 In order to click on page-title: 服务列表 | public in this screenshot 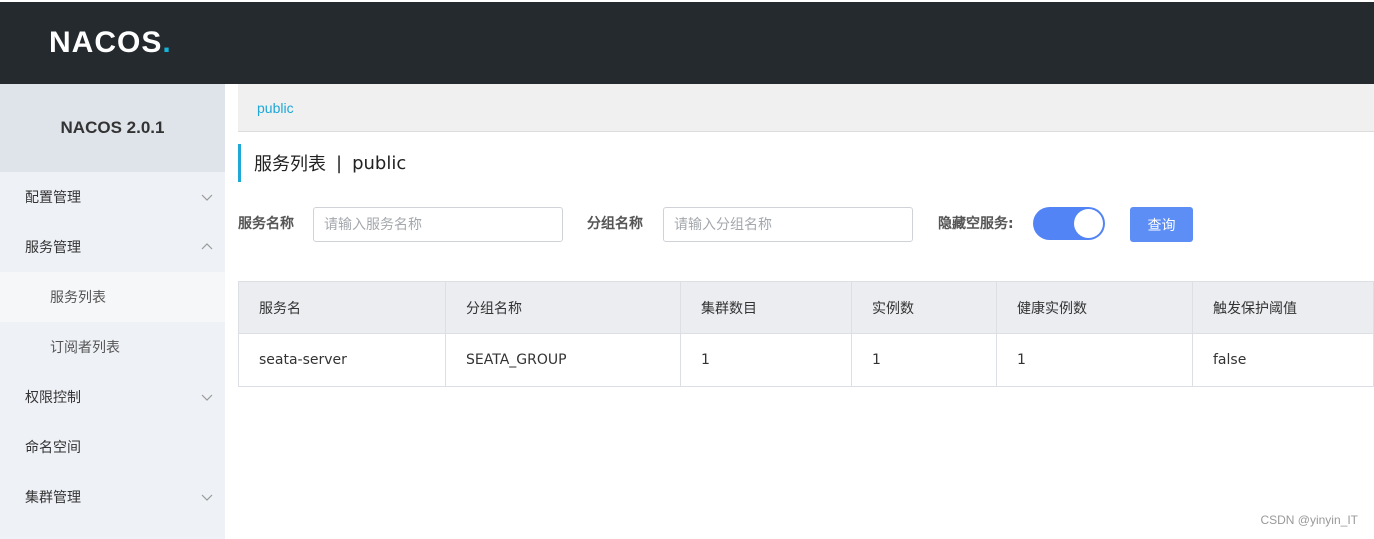, I will do `click(322, 163)`.